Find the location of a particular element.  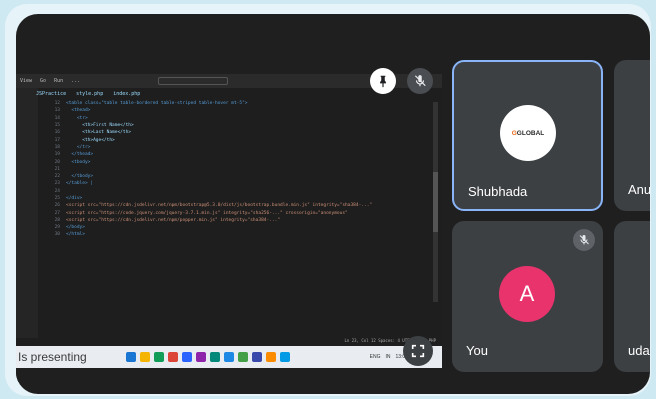

editor-statusbar: Ln 23, Col 12 Spaces: 4 UTF-8 CRLF PHP is located at coordinates (229, 342).